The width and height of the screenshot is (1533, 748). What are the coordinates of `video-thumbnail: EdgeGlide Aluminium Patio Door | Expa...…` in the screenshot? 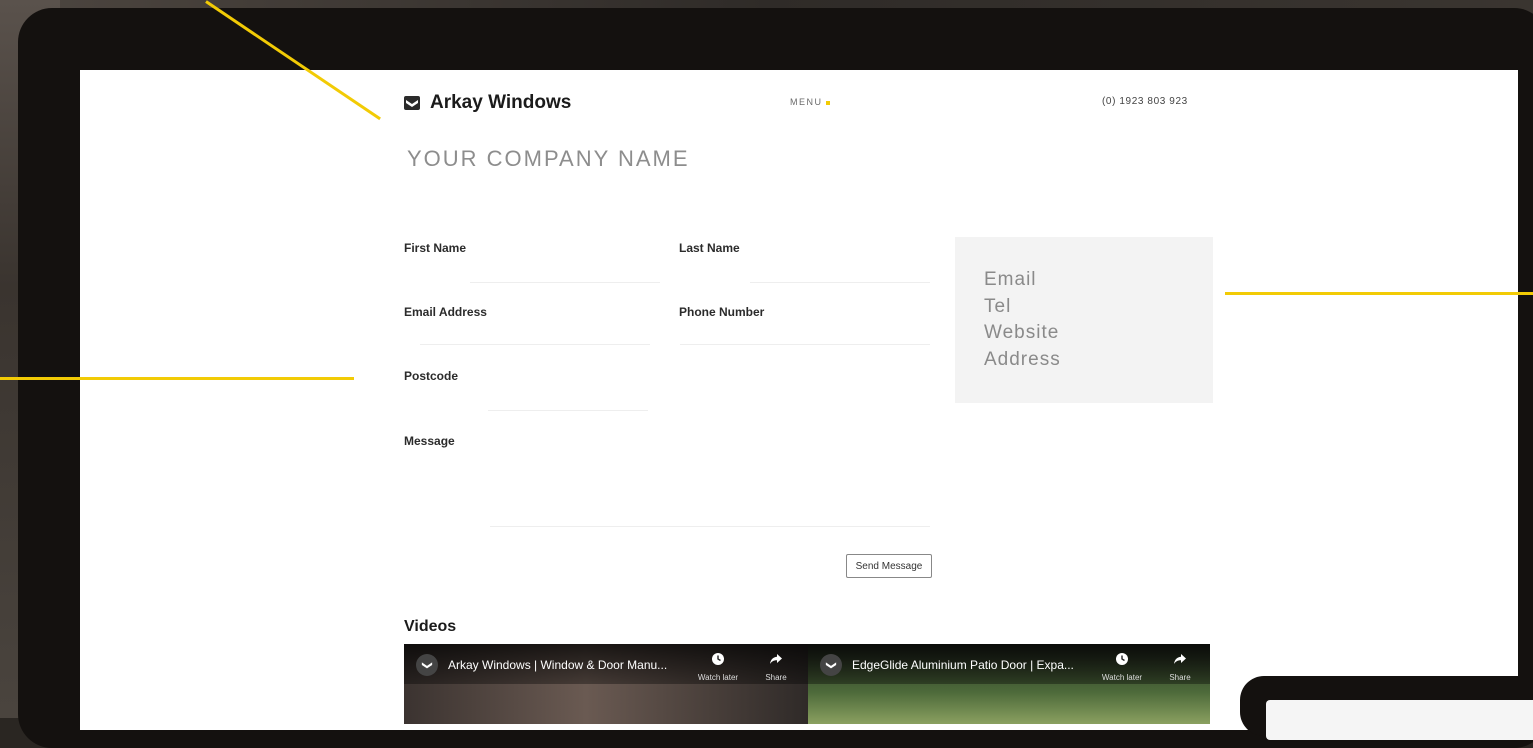 It's located at (1009, 684).